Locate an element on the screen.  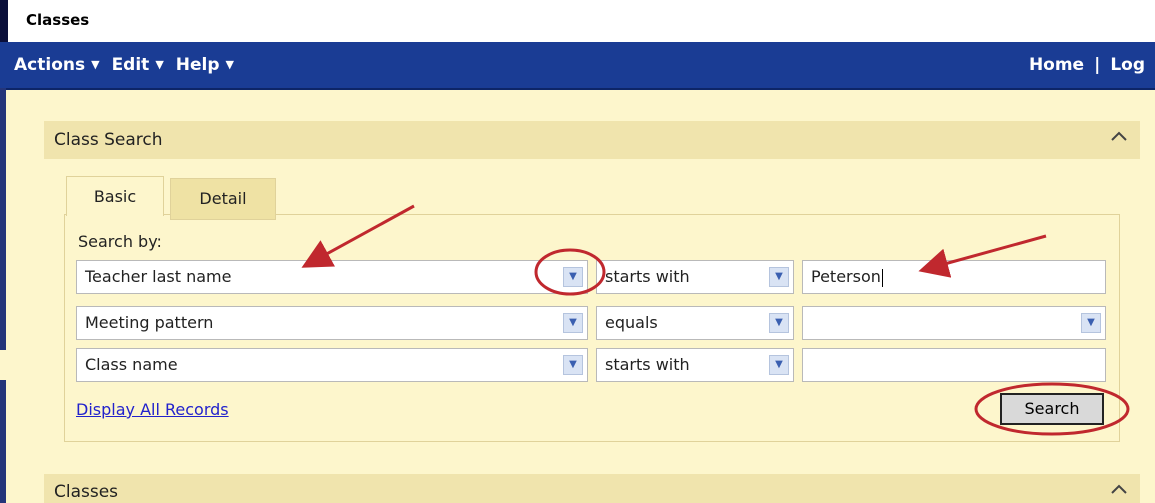
nav-links: Home | Log is located at coordinates (1087, 65).